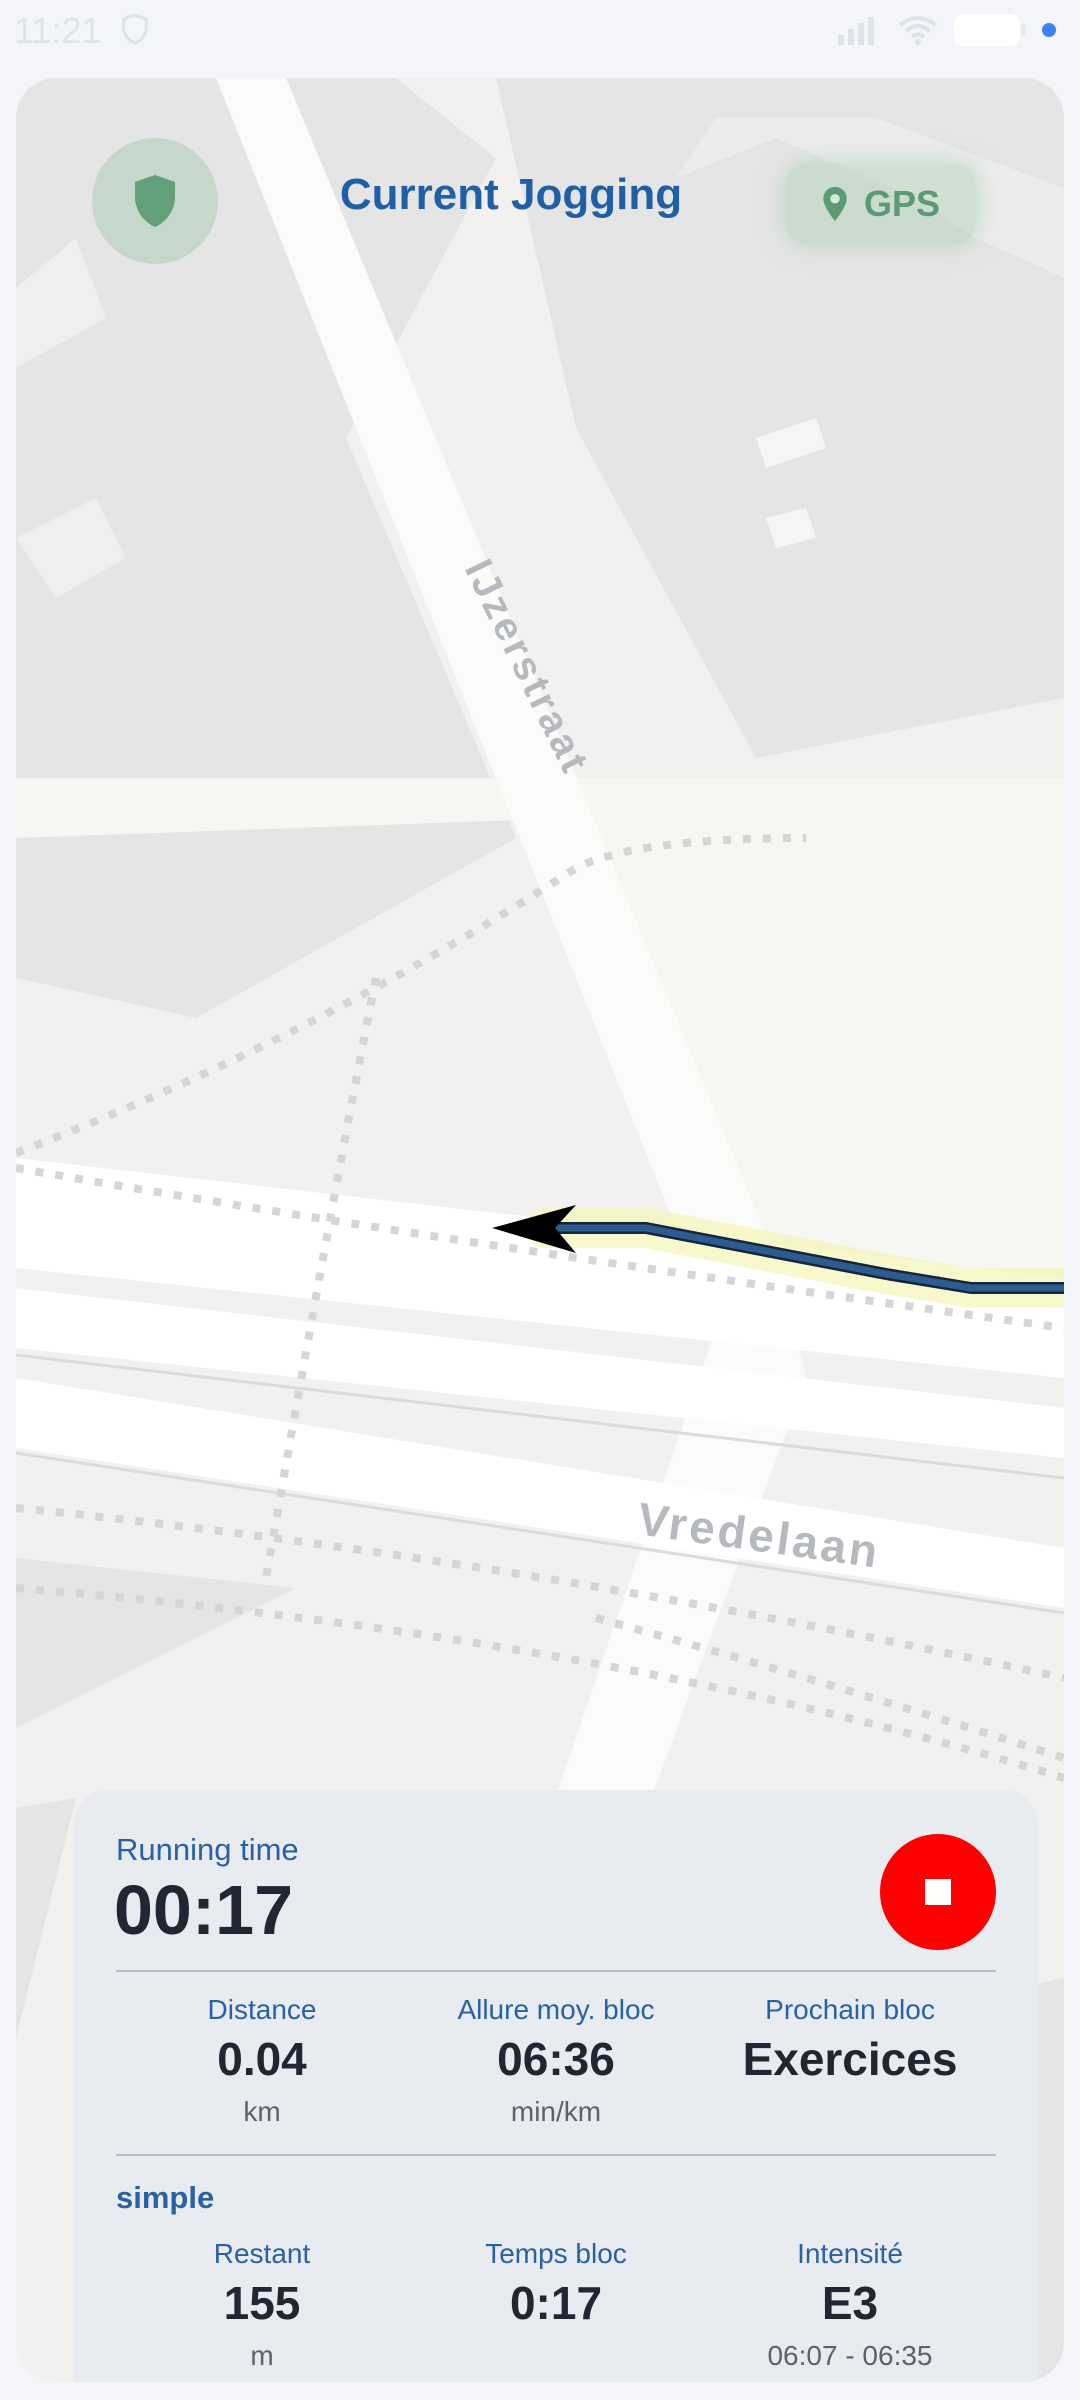  I want to click on running-time-value: 00:17, so click(204, 1910).